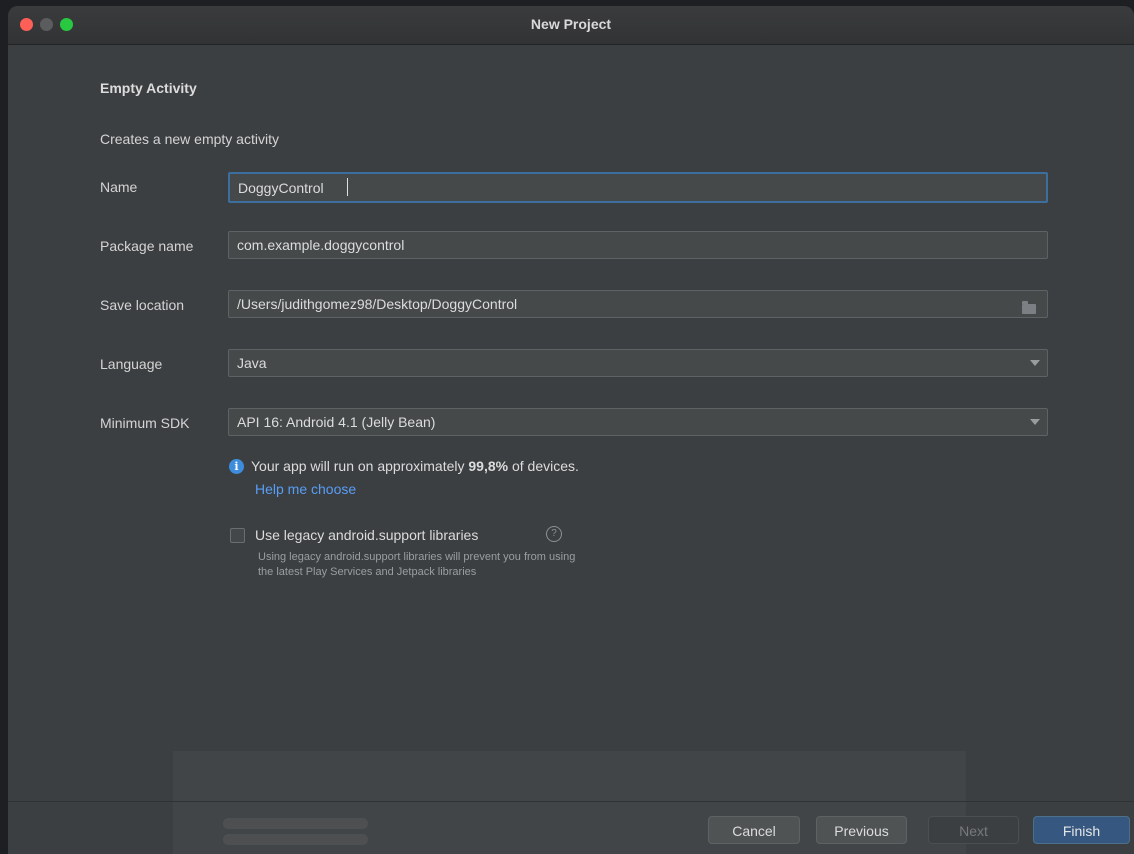 The image size is (1134, 854). Describe the element at coordinates (638, 363) in the screenshot. I see `language-dropdown: Java` at that location.